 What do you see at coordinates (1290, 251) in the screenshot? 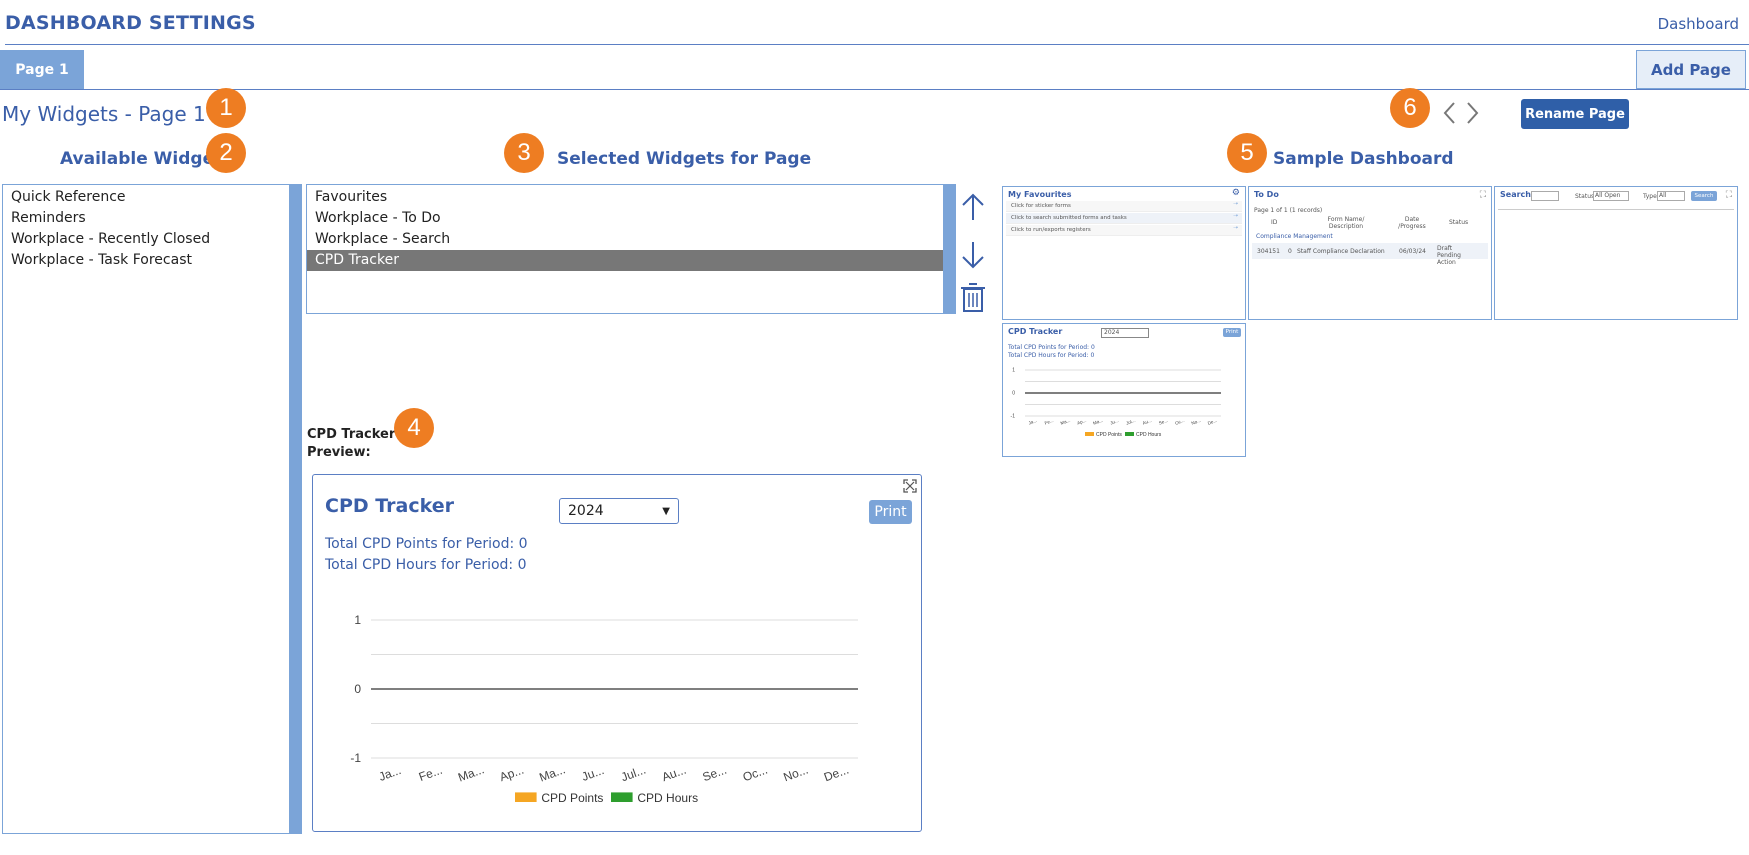
I see `todo-row-num: 0` at bounding box center [1290, 251].